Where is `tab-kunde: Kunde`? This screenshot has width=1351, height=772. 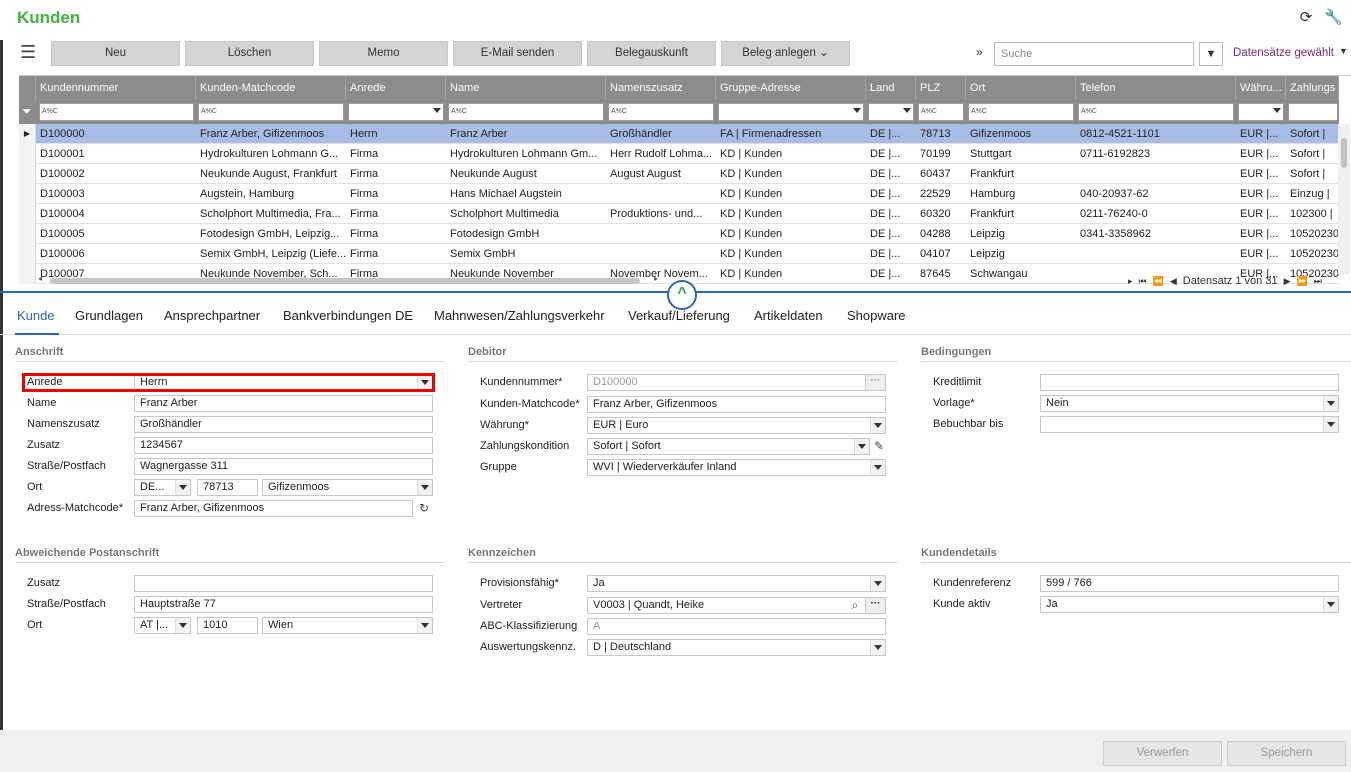 tab-kunde: Kunde is located at coordinates (36, 315).